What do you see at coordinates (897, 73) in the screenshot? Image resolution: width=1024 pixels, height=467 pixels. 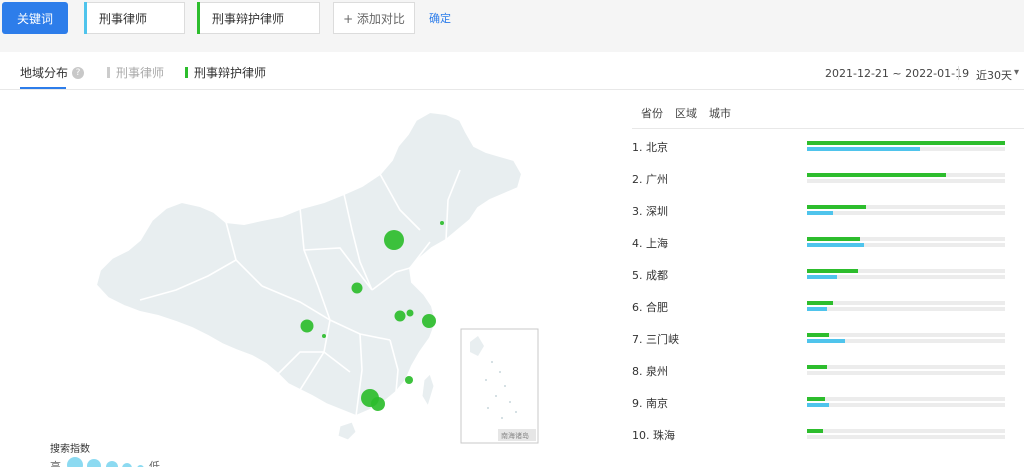 I see `date-range: 2021-12-21 ~ 2022-01-19` at bounding box center [897, 73].